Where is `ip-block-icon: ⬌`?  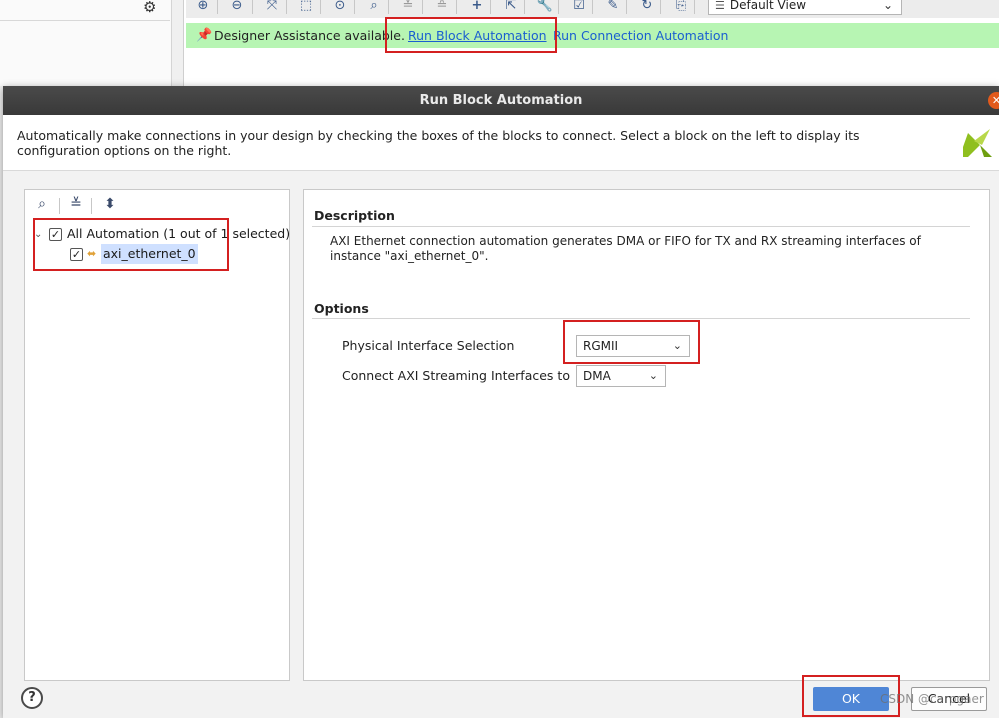 ip-block-icon: ⬌ is located at coordinates (92, 253).